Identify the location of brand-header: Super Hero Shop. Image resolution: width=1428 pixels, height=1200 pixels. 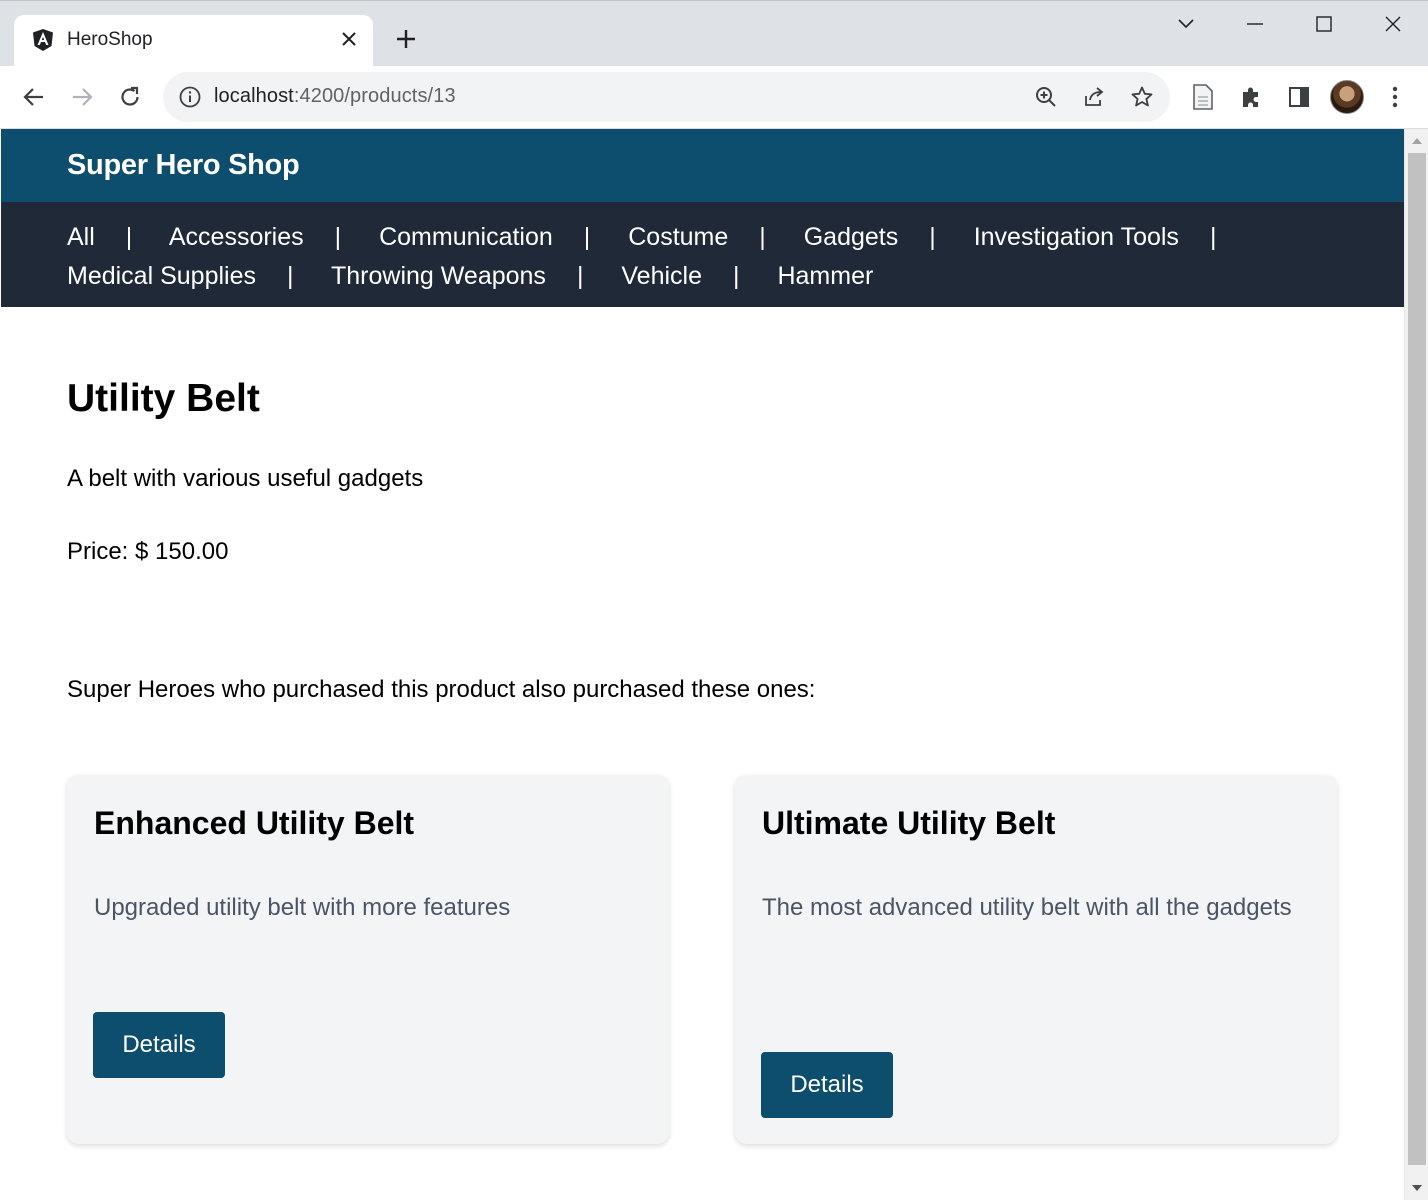
(702, 165).